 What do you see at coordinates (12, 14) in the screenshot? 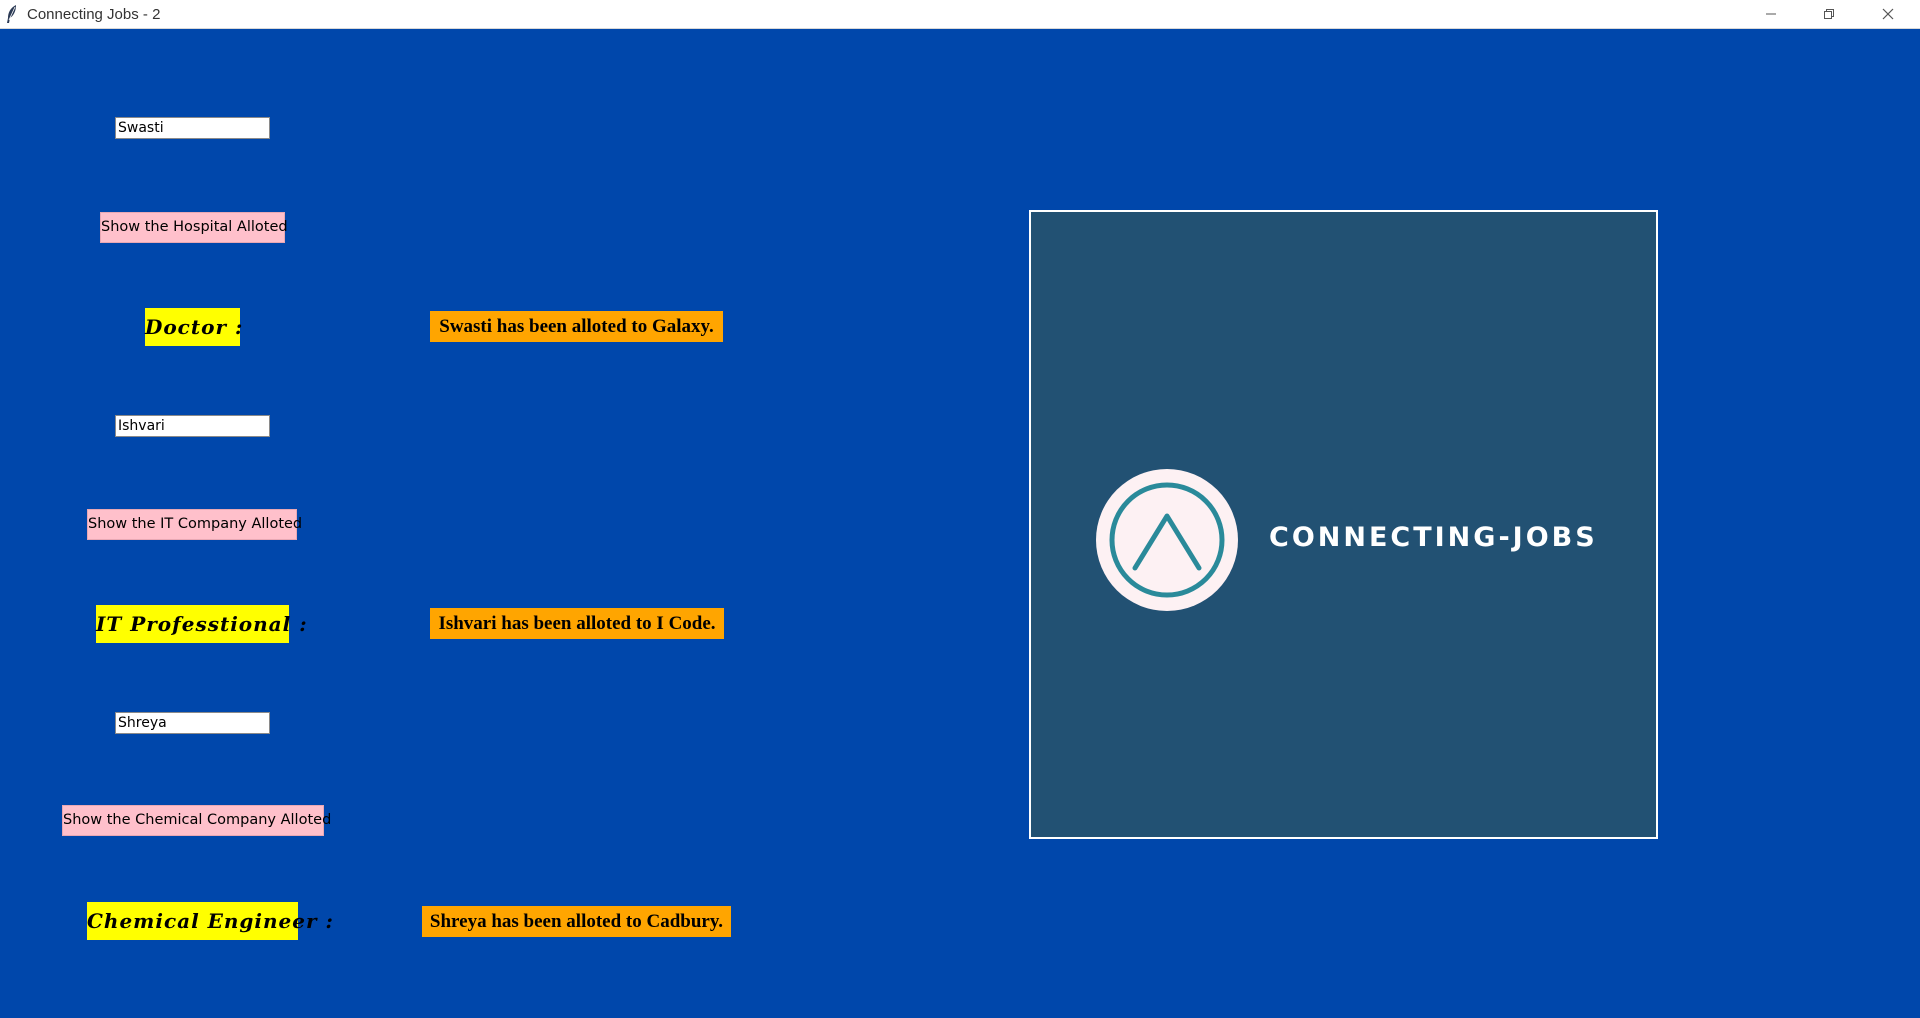
I see `feather-icon` at bounding box center [12, 14].